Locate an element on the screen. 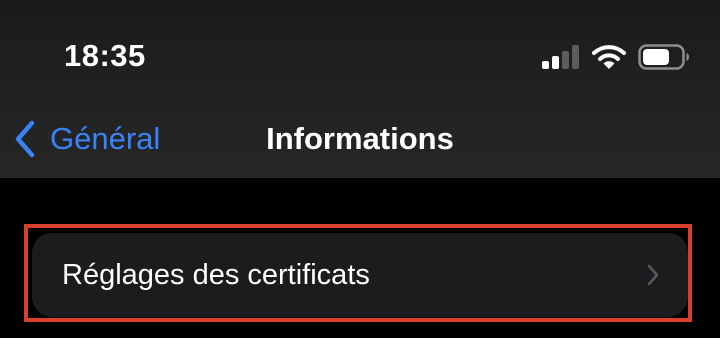 Image resolution: width=720 pixels, height=338 pixels. chevron-right-icon is located at coordinates (653, 275).